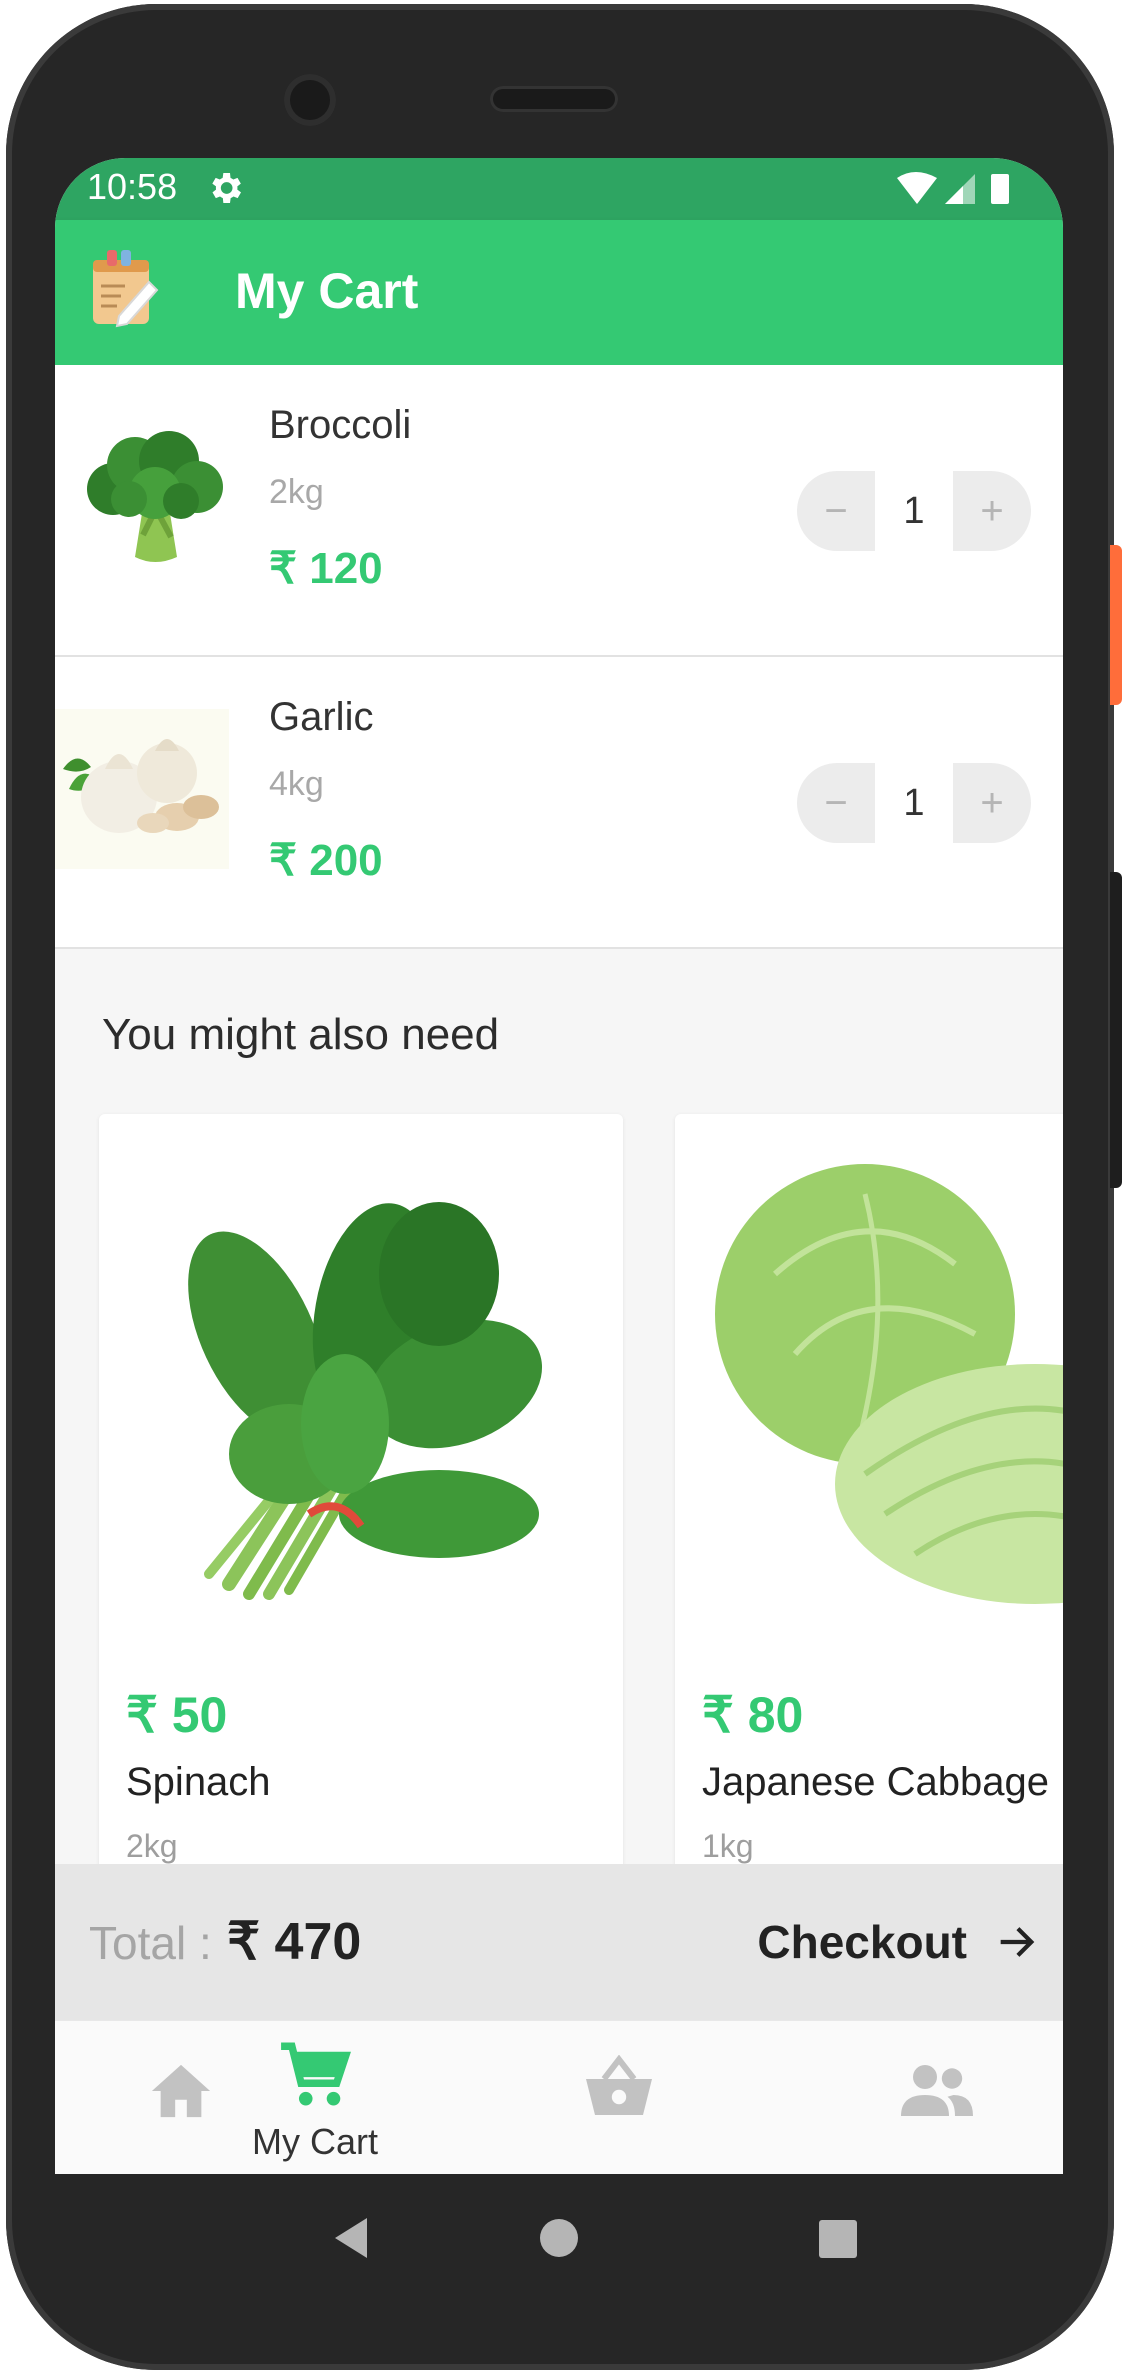 The width and height of the screenshot is (1126, 2380). Describe the element at coordinates (152, 1846) in the screenshot. I see `product-weight: 2kg` at that location.